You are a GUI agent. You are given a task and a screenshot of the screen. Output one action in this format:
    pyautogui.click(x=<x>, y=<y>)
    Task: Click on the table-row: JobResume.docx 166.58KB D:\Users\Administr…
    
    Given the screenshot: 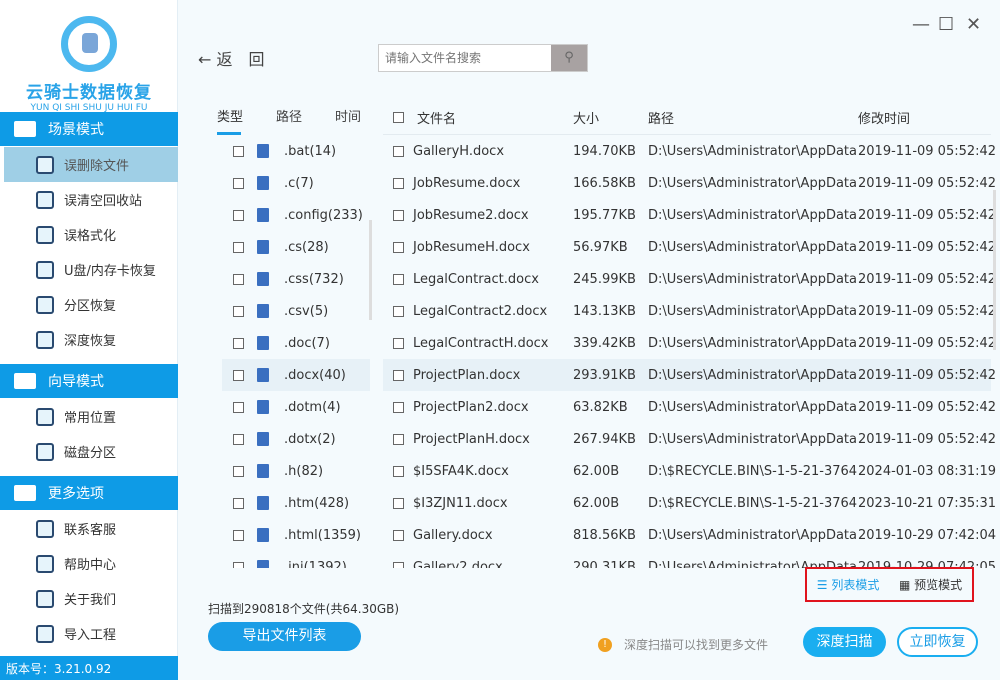 What is the action you would take?
    pyautogui.click(x=689, y=183)
    